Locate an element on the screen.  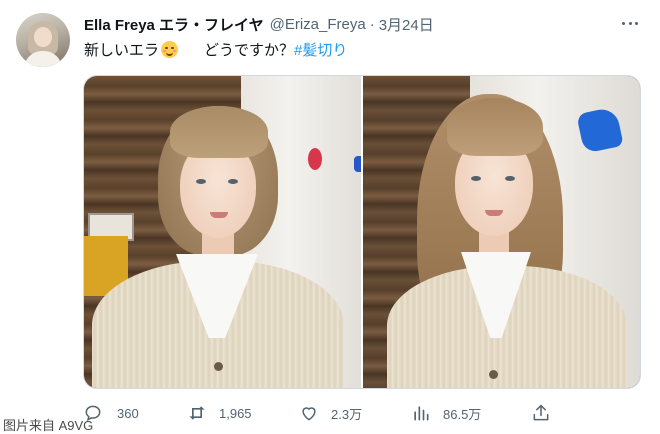
reply-count: 360 is located at coordinates (128, 413).